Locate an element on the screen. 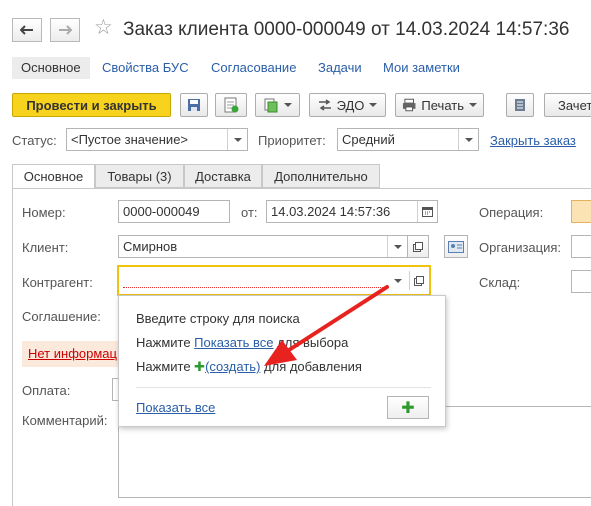 The image size is (591, 506). date-input: 14.03.2024 14:57:36 is located at coordinates (352, 211).